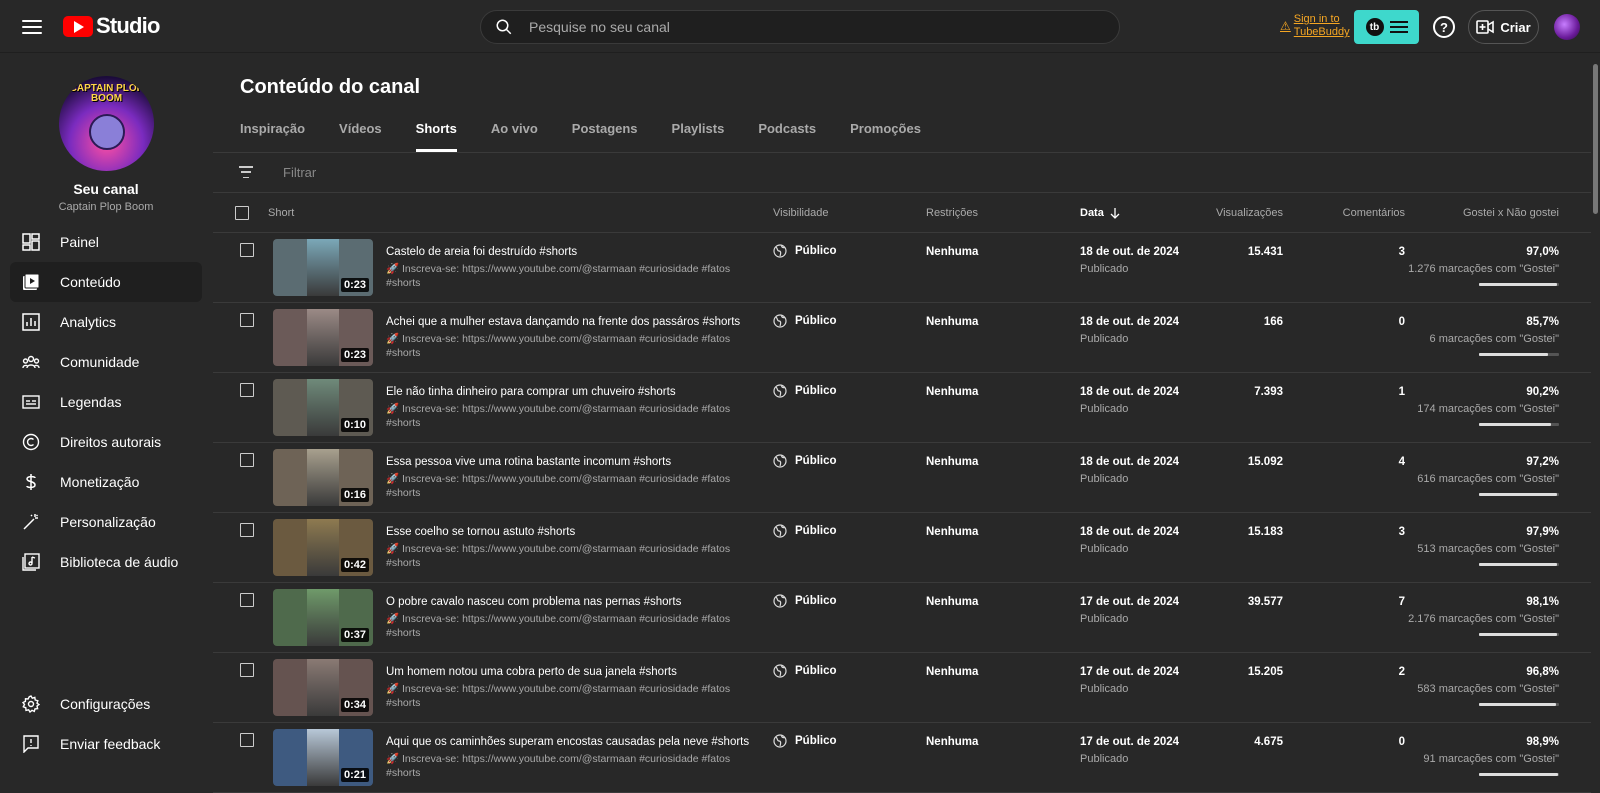 The width and height of the screenshot is (1600, 793). I want to click on video-thumbnail: 0:37, so click(323, 617).